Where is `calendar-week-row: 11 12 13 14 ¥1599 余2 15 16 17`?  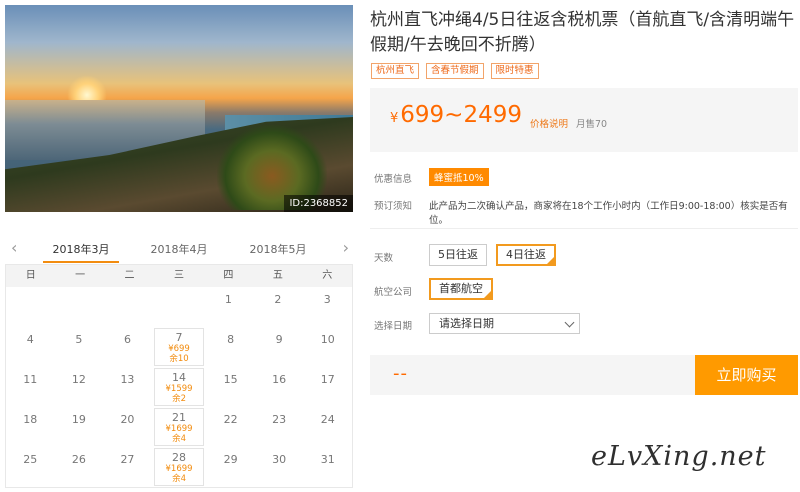
calendar-week-row: 11 12 13 14 ¥1599 余2 15 16 17 is located at coordinates (179, 387).